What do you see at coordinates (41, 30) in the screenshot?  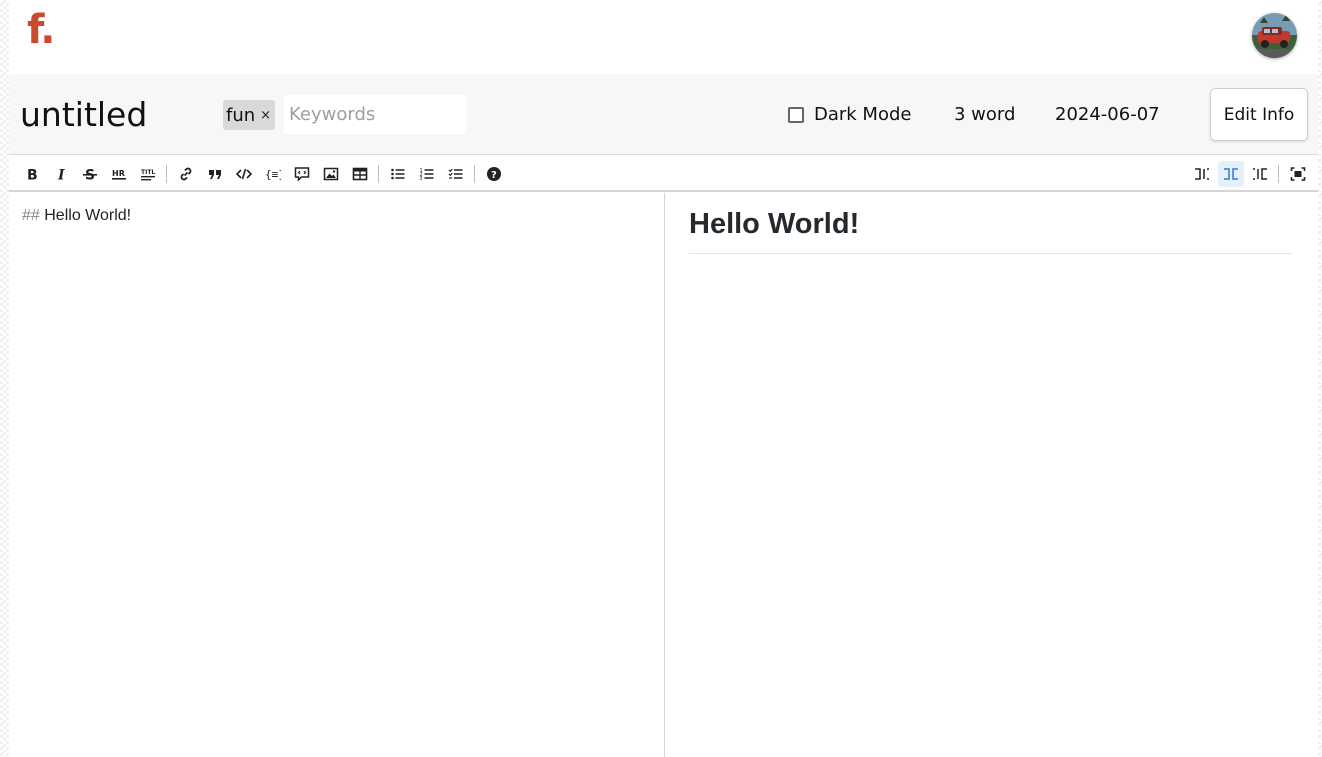 I see `logo: f.` at bounding box center [41, 30].